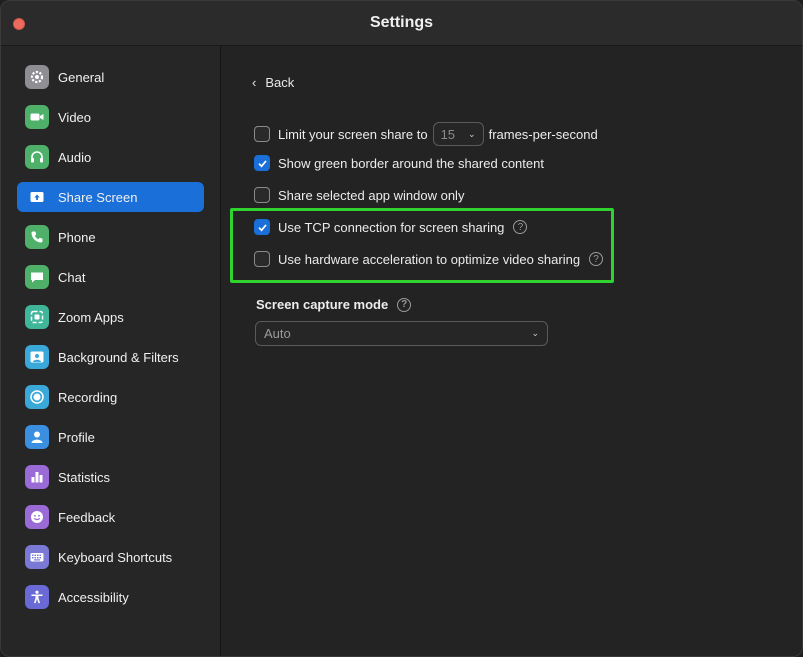 Image resolution: width=803 pixels, height=657 pixels. What do you see at coordinates (37, 517) in the screenshot?
I see `smiley-icon` at bounding box center [37, 517].